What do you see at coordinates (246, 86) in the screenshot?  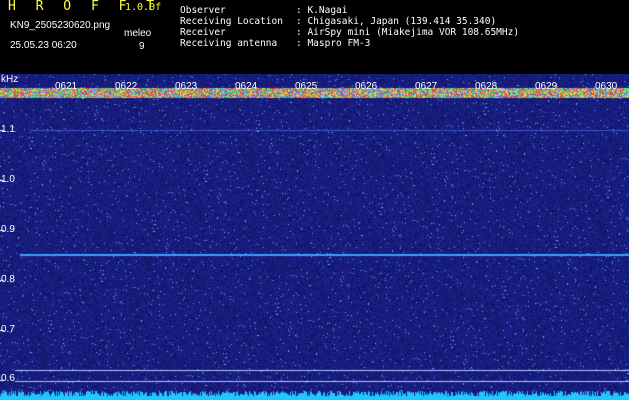 I see `time-tick-label: 0624` at bounding box center [246, 86].